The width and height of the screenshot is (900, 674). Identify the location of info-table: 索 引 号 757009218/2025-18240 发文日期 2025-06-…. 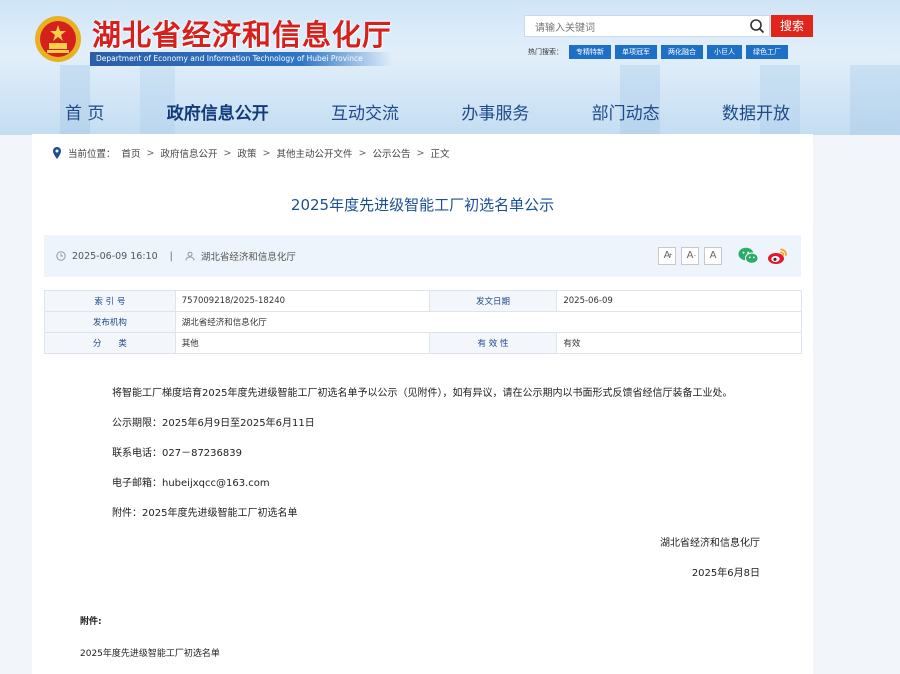
(423, 322).